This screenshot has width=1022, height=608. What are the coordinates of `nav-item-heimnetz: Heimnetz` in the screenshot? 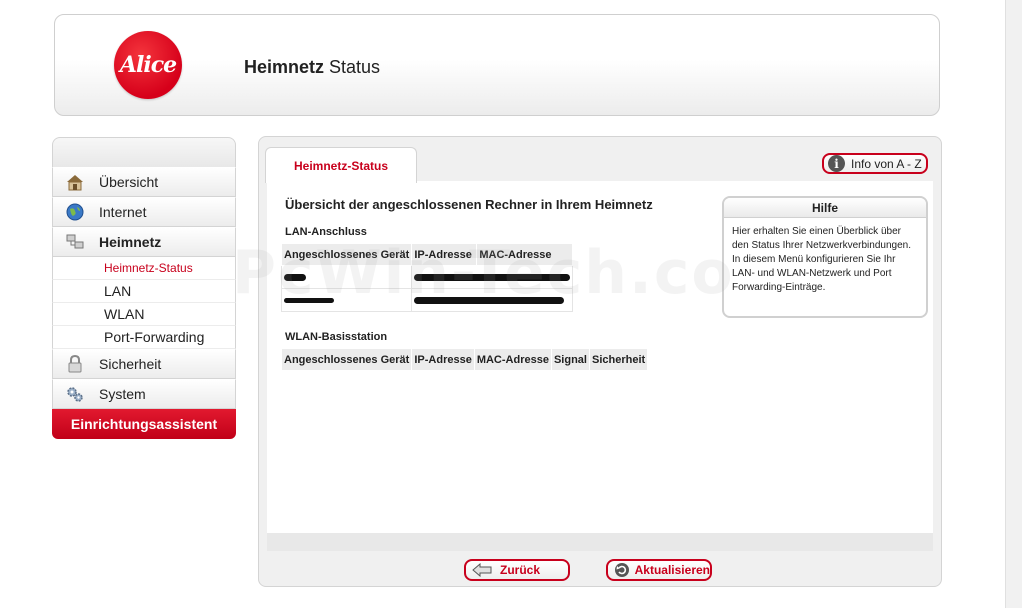 It's located at (144, 242).